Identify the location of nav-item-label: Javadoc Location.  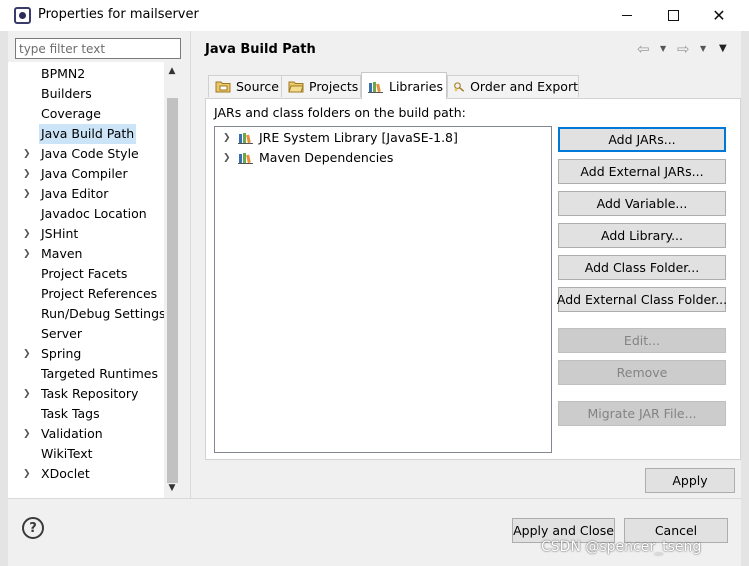
(94, 213).